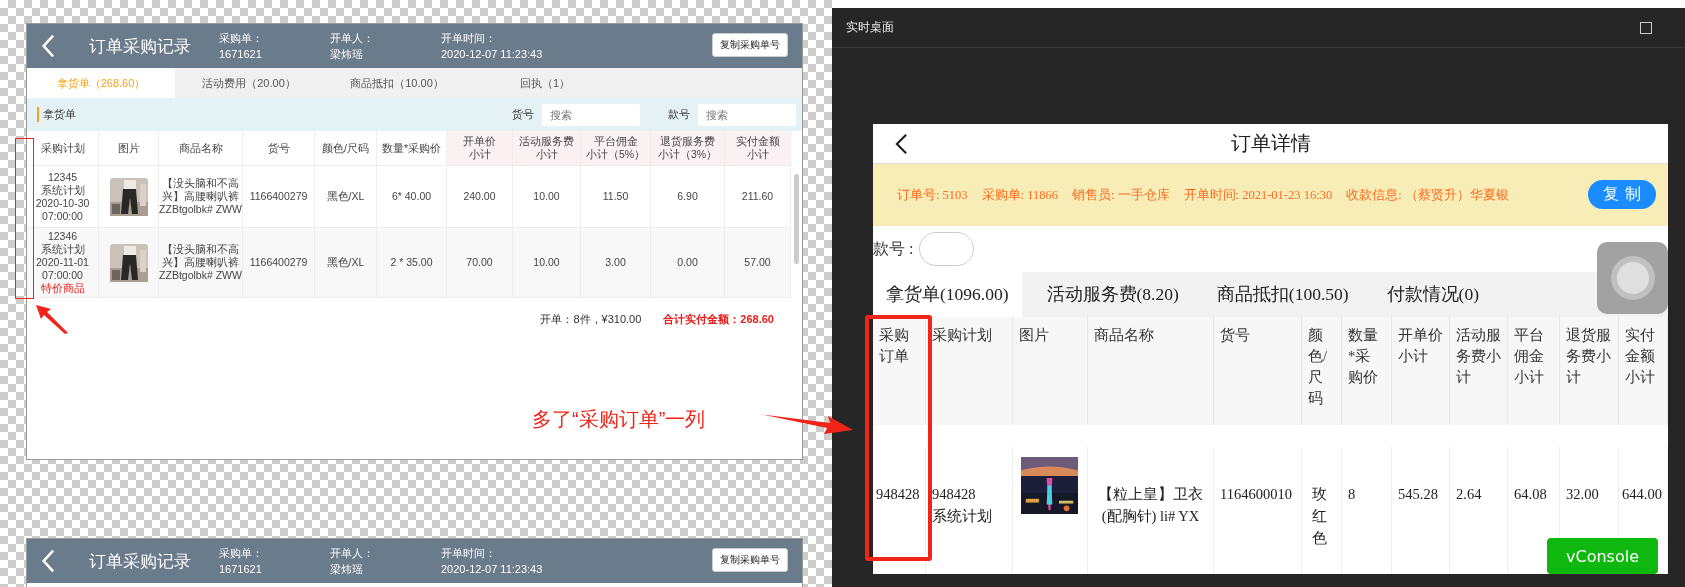  I want to click on column-header: 开单价小计, so click(1420, 346).